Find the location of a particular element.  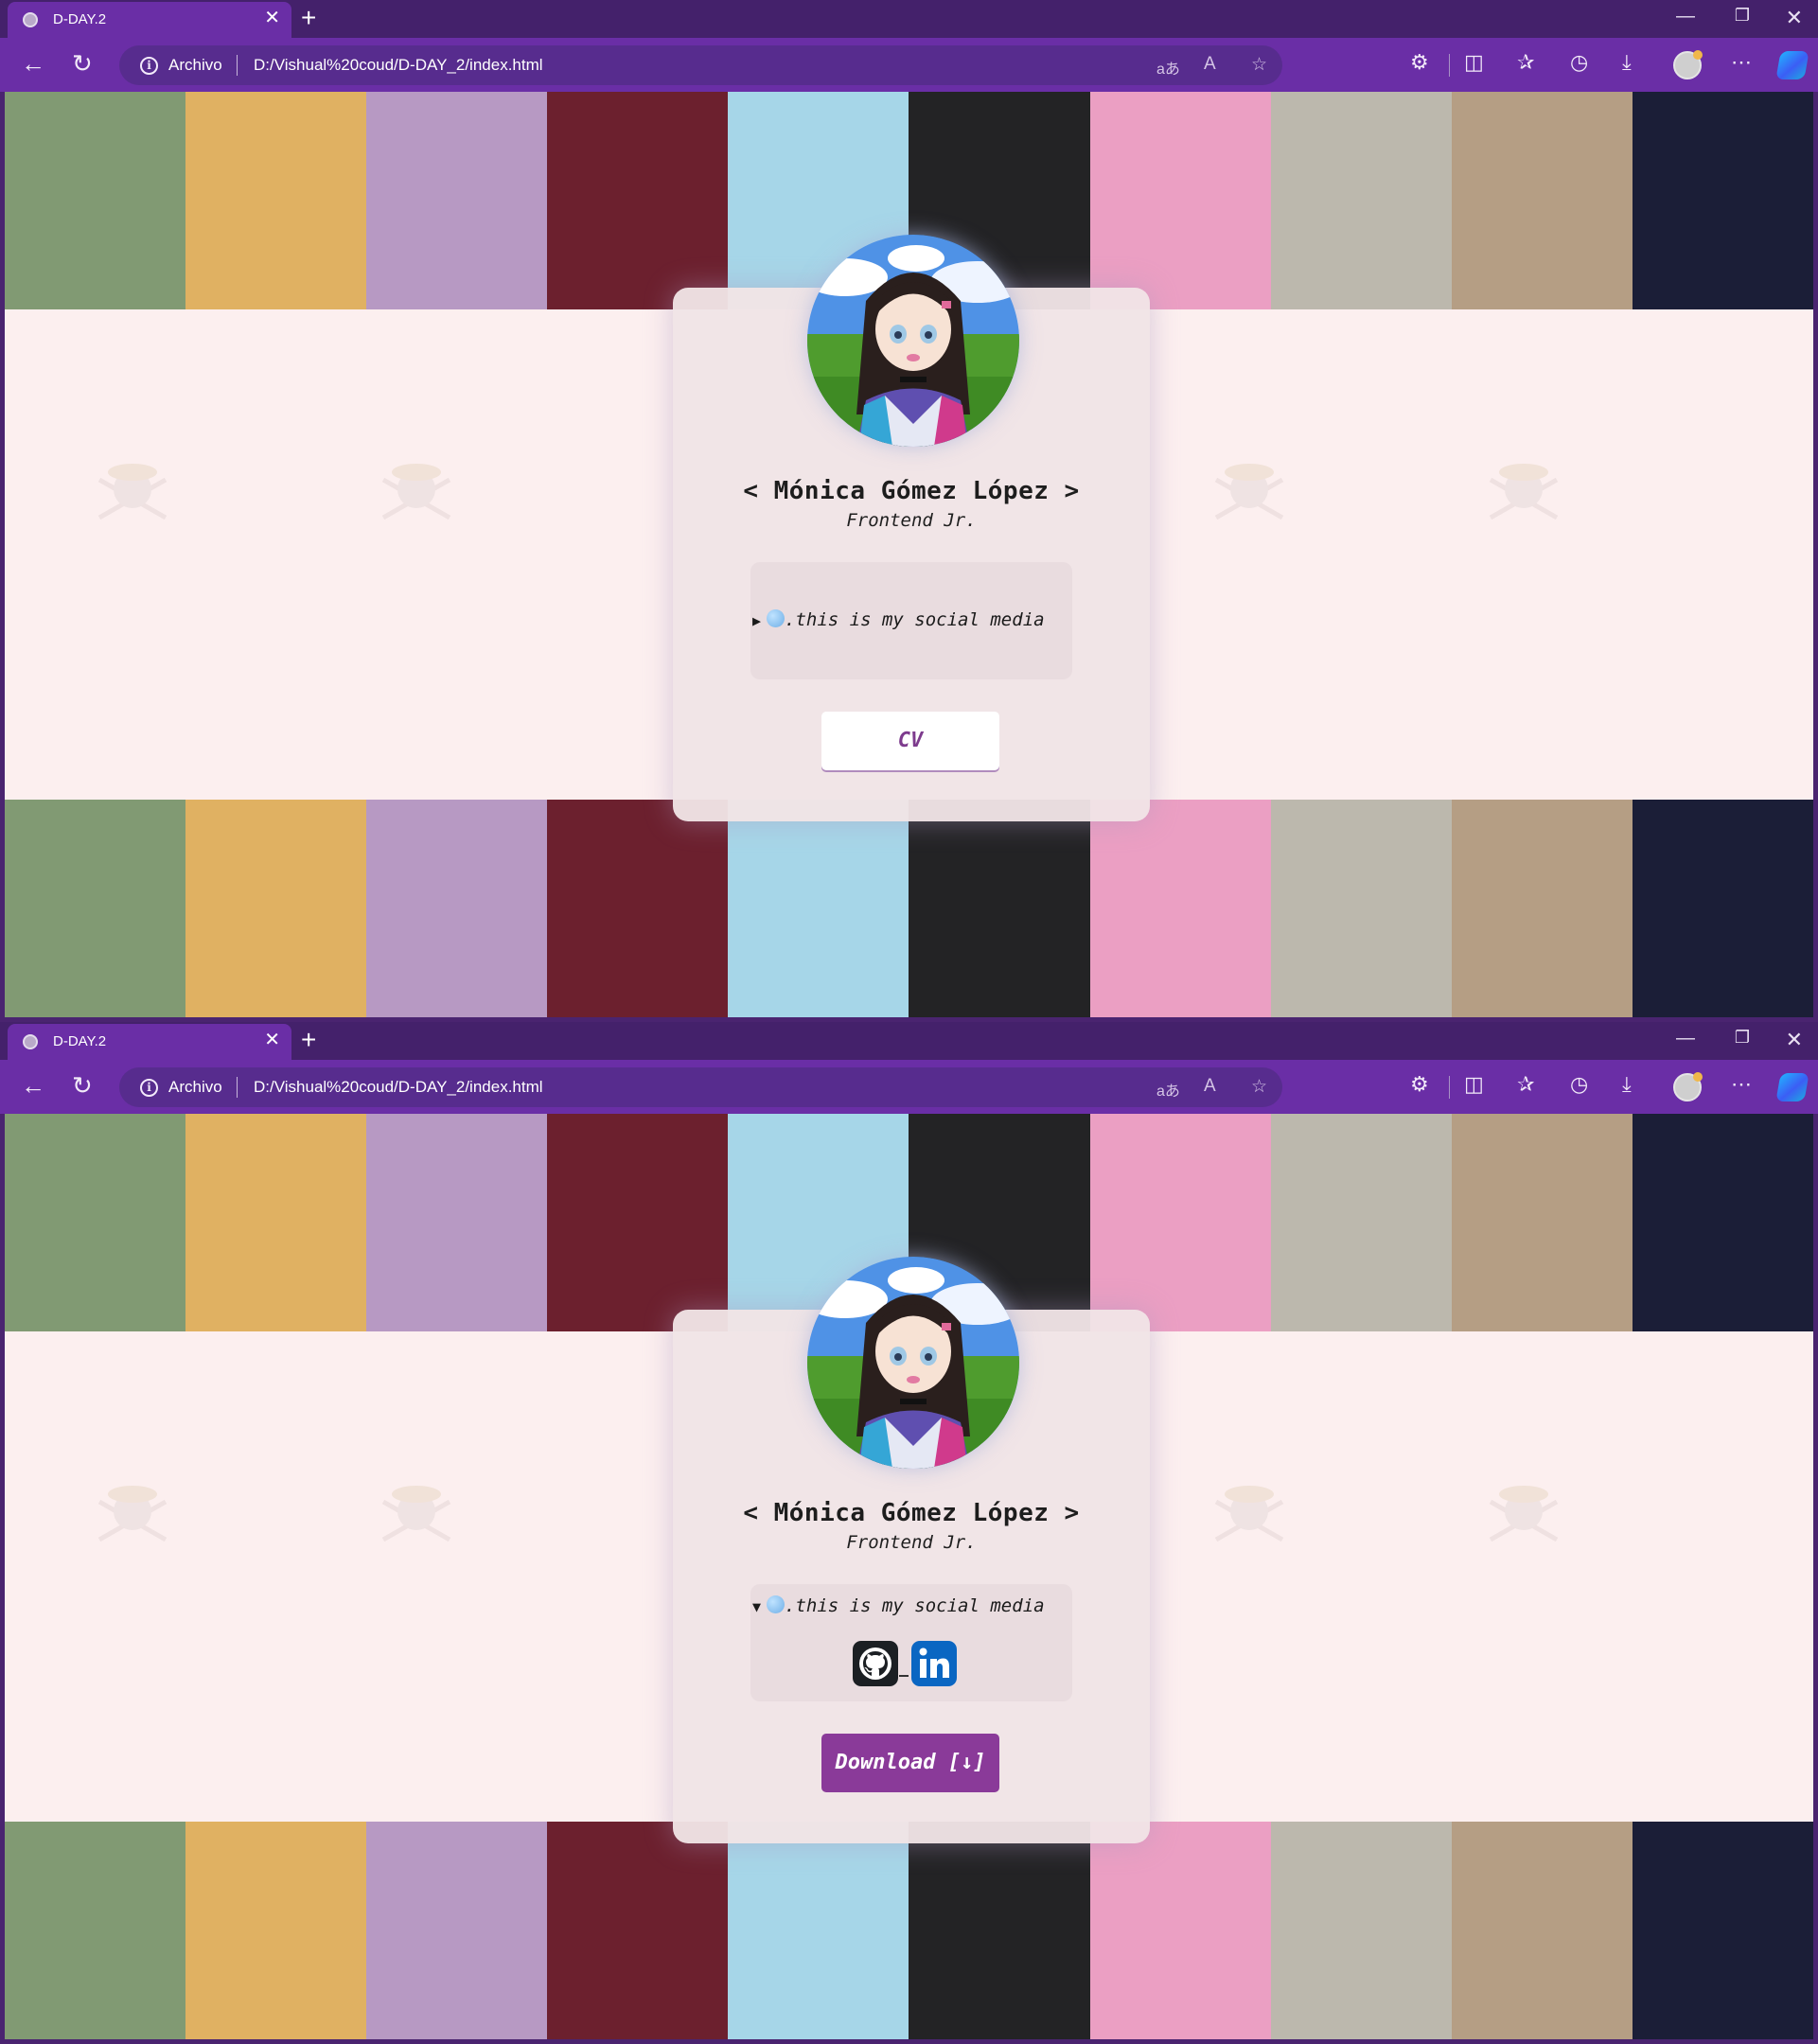

social-media-details: ▼ .this is my social media is located at coordinates (911, 1642).